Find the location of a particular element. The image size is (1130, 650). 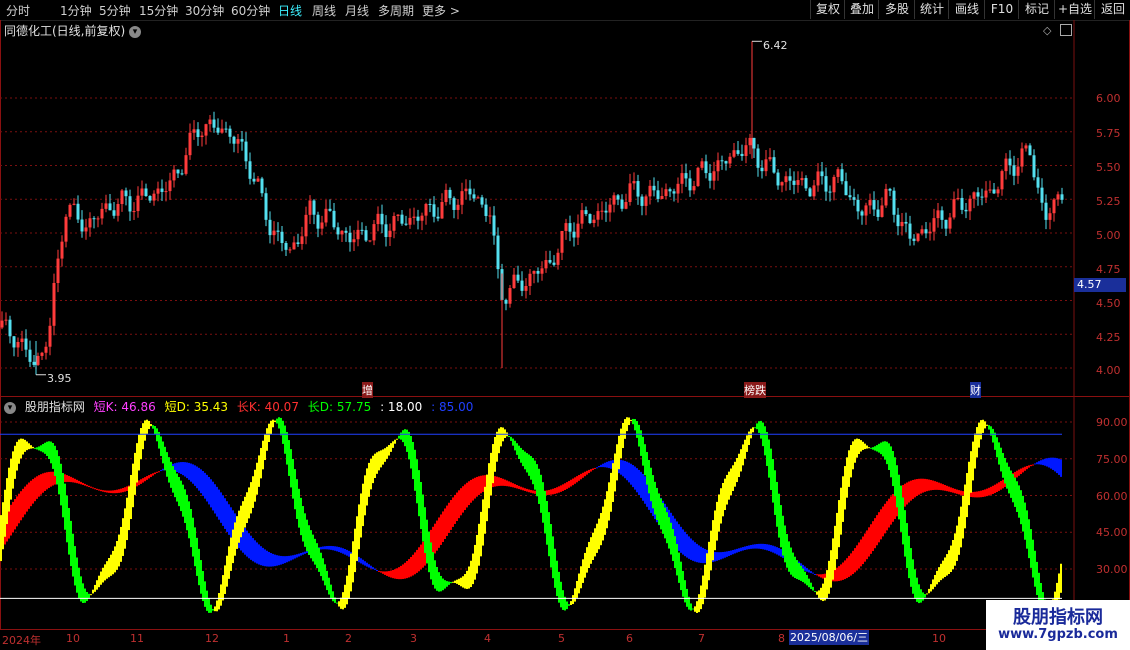

event-marker: 财 is located at coordinates (975, 390).